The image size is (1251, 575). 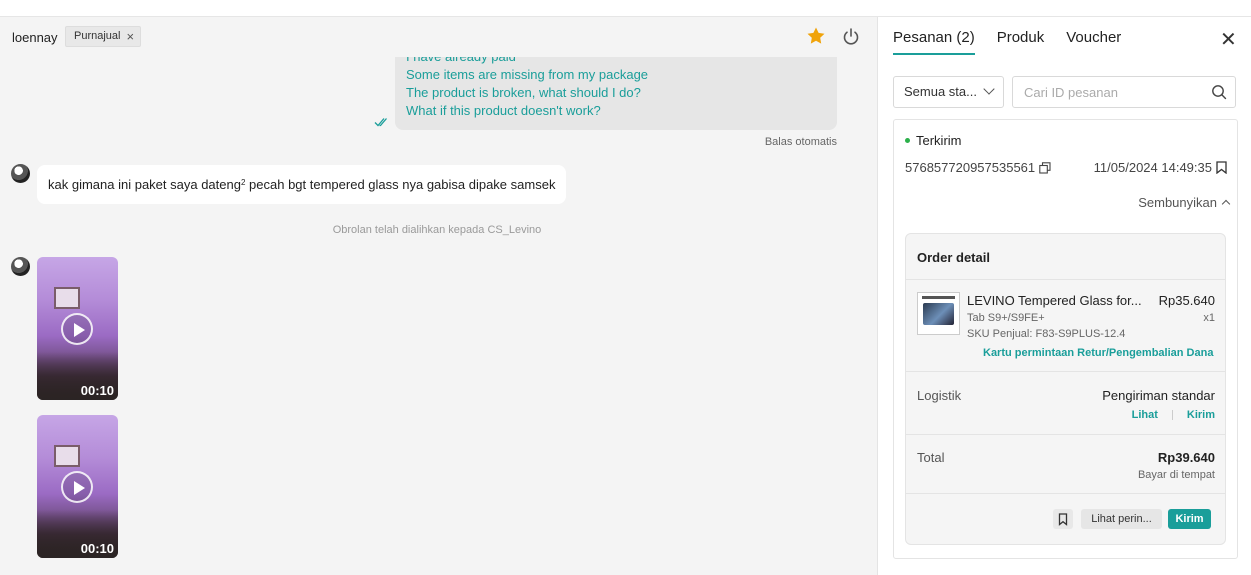 I want to click on view-logistics-link: Lihat, so click(x=1145, y=415).